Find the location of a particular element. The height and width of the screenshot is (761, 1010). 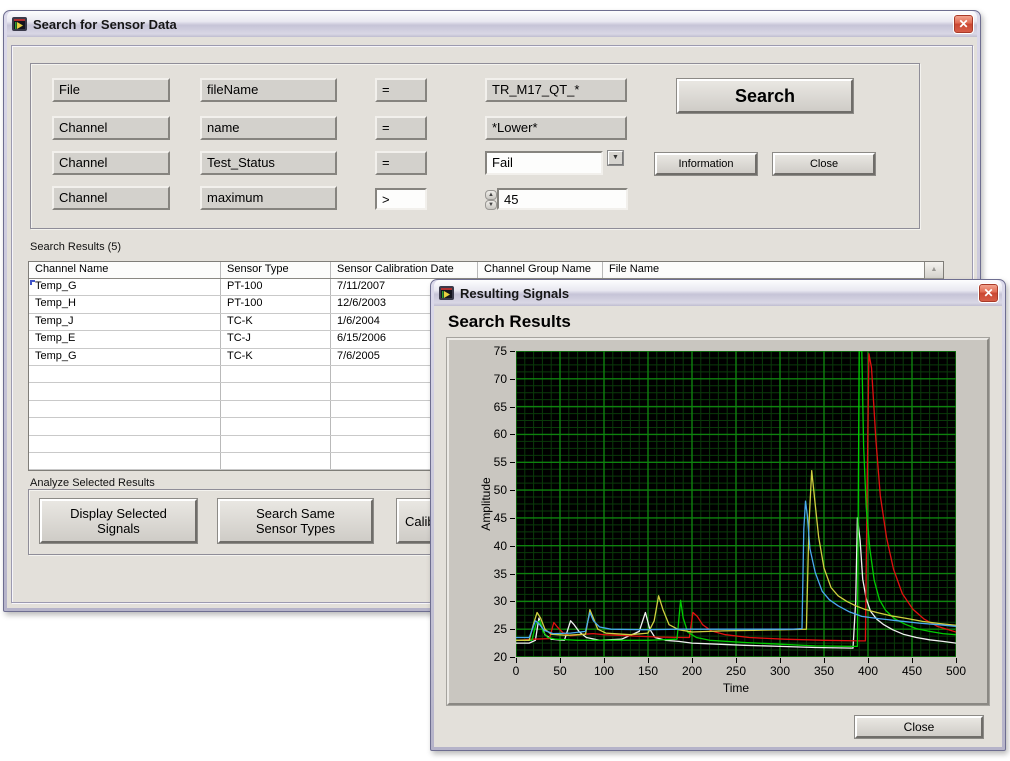

y-axis-label: Amplitude is located at coordinates (486, 504).